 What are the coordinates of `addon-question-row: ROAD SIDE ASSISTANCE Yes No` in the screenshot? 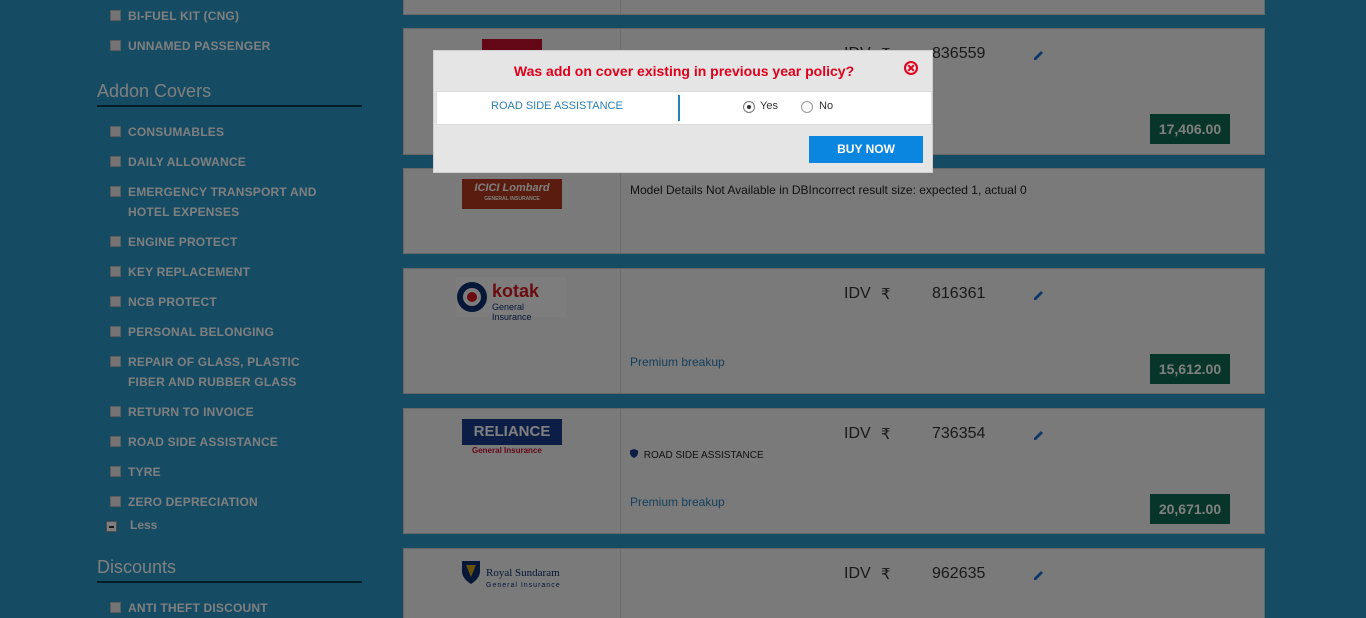 It's located at (684, 108).